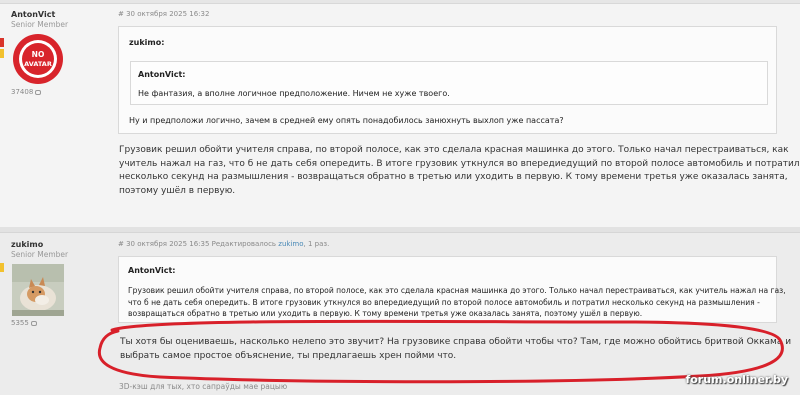  I want to click on highlight-circle-annotation, so click(440, 351).